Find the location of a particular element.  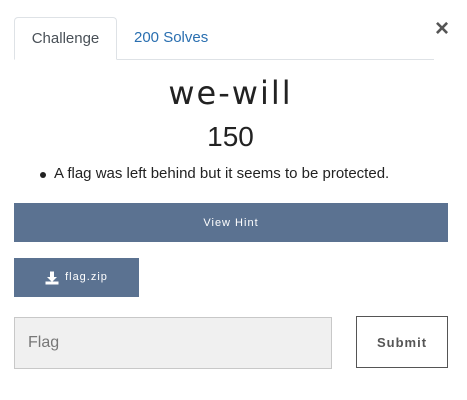

view-hint-button: View Hint is located at coordinates (231, 222).